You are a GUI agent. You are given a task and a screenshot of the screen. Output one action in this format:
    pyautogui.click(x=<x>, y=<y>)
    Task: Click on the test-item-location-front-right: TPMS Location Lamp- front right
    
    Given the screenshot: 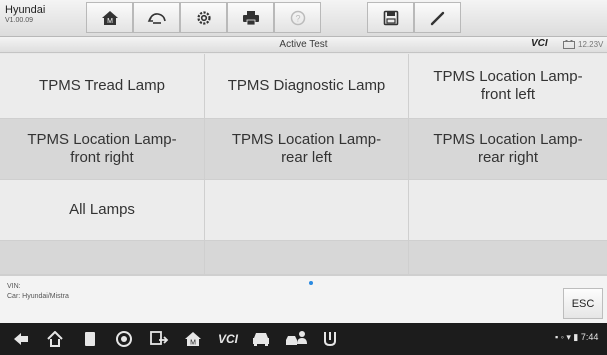 What is the action you would take?
    pyautogui.click(x=102, y=149)
    